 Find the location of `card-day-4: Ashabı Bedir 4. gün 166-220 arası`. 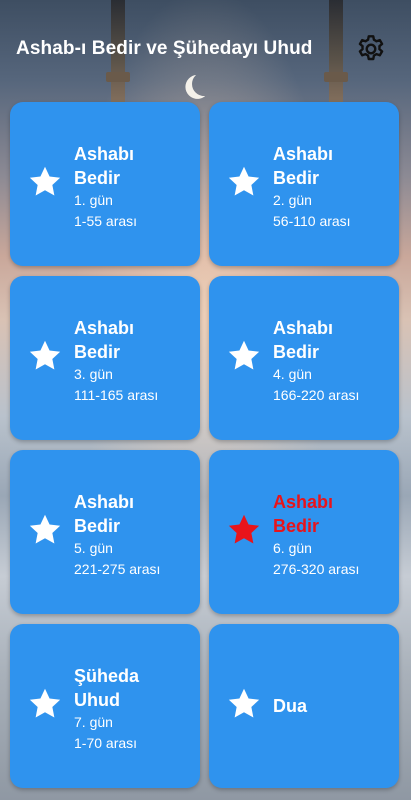

card-day-4: Ashabı Bedir 4. gün 166-220 arası is located at coordinates (304, 358).